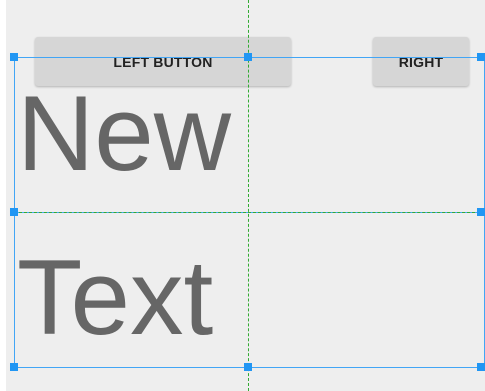 This screenshot has height=391, width=485. Describe the element at coordinates (248, 367) in the screenshot. I see `resize-handle-bottom-center` at that location.